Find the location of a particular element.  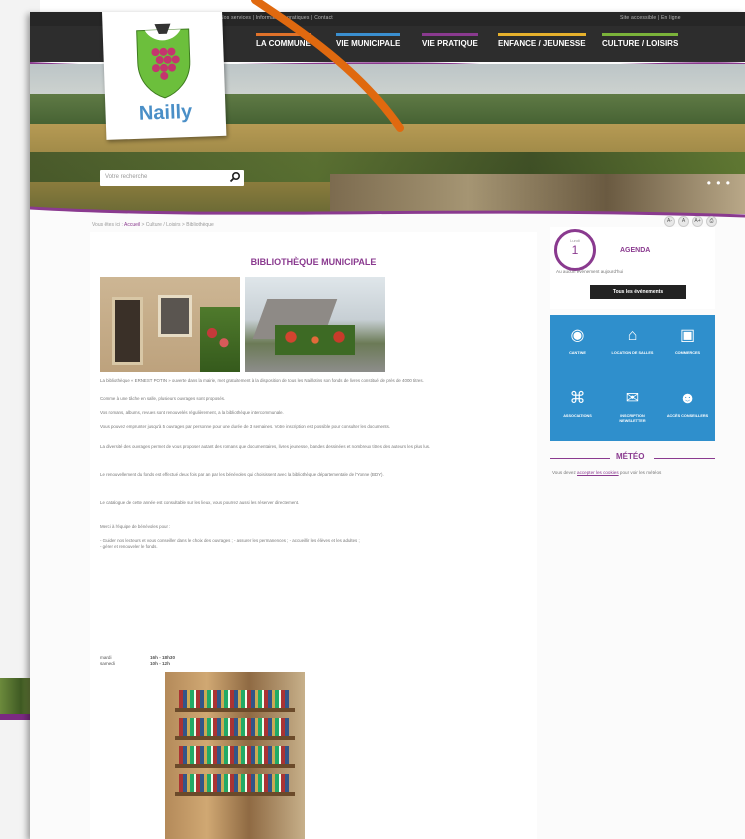

plate-icon: ◉ is located at coordinates (577, 335).